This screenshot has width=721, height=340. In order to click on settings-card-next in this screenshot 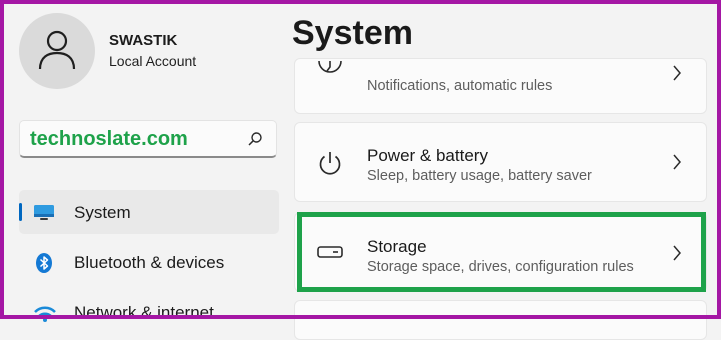, I will do `click(500, 320)`.